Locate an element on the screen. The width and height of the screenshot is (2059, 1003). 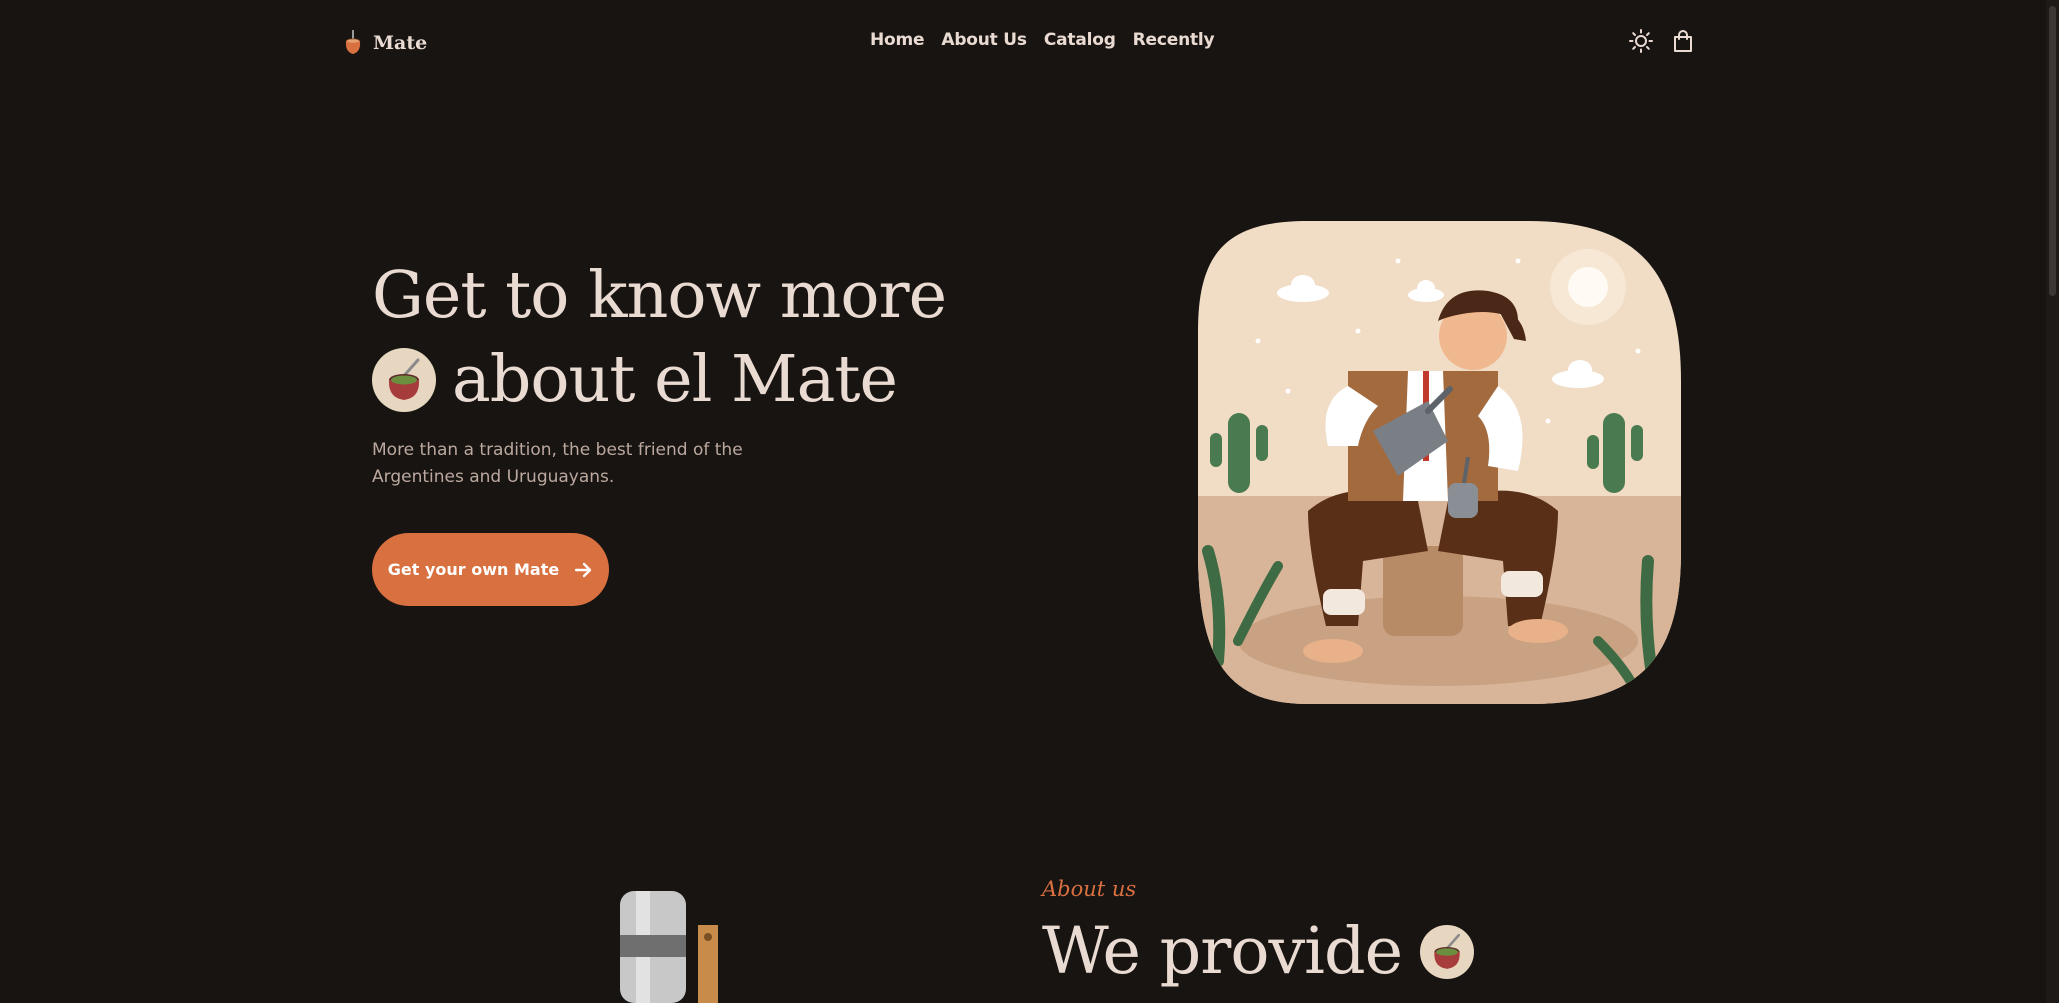
hero-title-line2-row: about el Mate is located at coordinates (692, 380).